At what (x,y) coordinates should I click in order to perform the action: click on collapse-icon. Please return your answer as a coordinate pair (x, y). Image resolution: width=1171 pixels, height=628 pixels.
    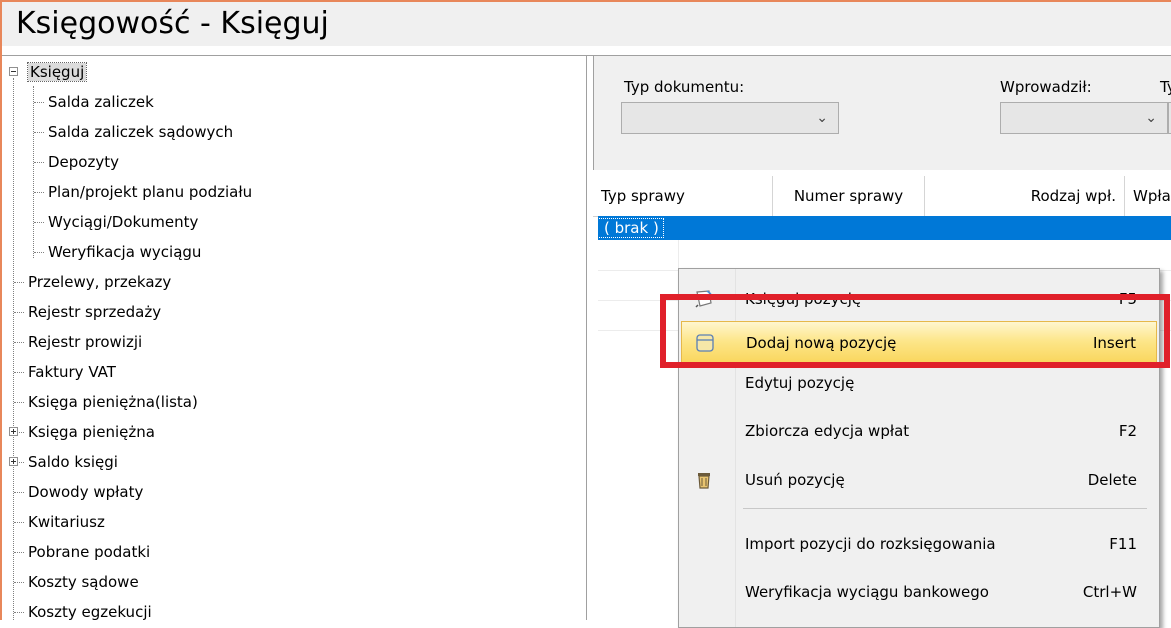
    Looking at the image, I should click on (13, 71).